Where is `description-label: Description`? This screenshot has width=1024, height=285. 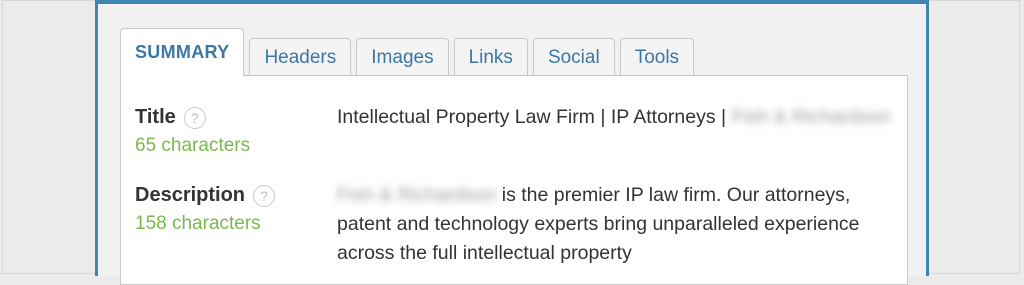 description-label: Description is located at coordinates (190, 195).